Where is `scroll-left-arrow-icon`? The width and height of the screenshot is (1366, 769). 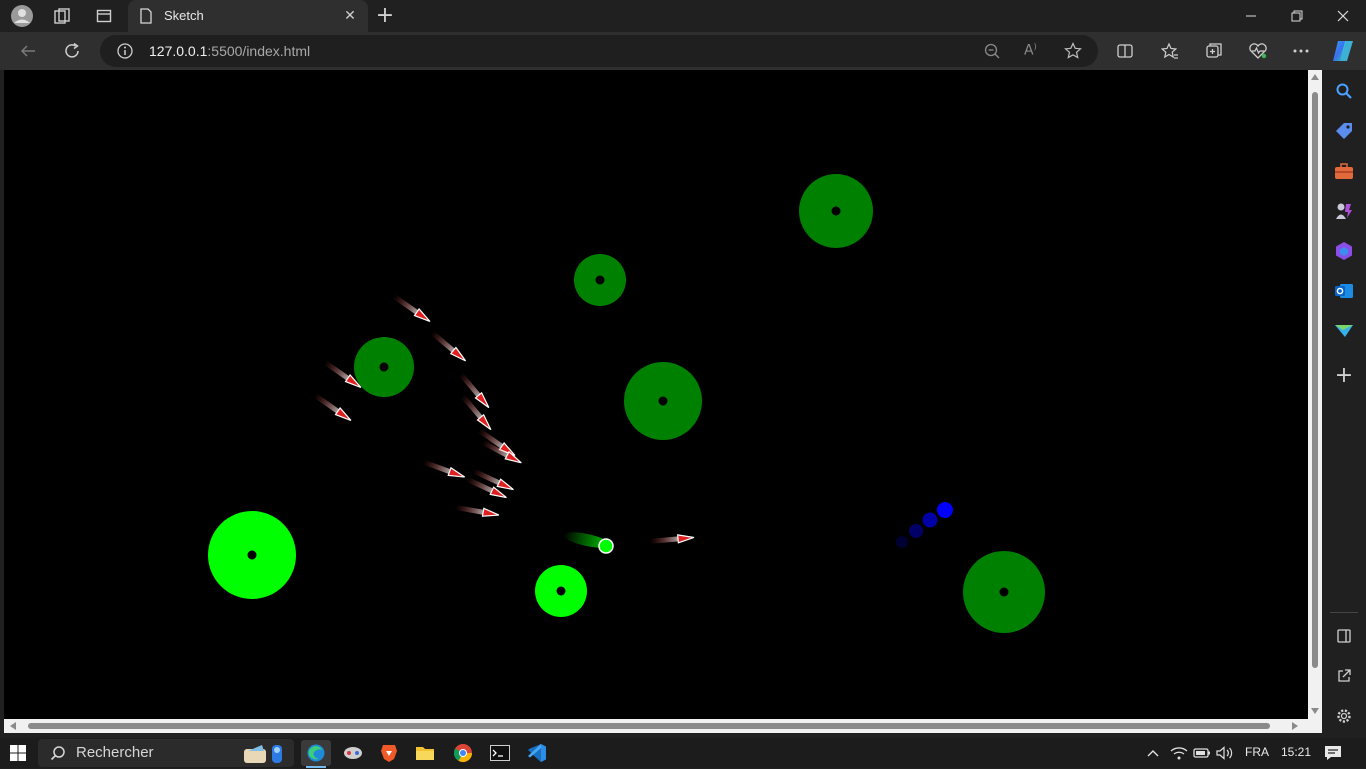 scroll-left-arrow-icon is located at coordinates (13, 726).